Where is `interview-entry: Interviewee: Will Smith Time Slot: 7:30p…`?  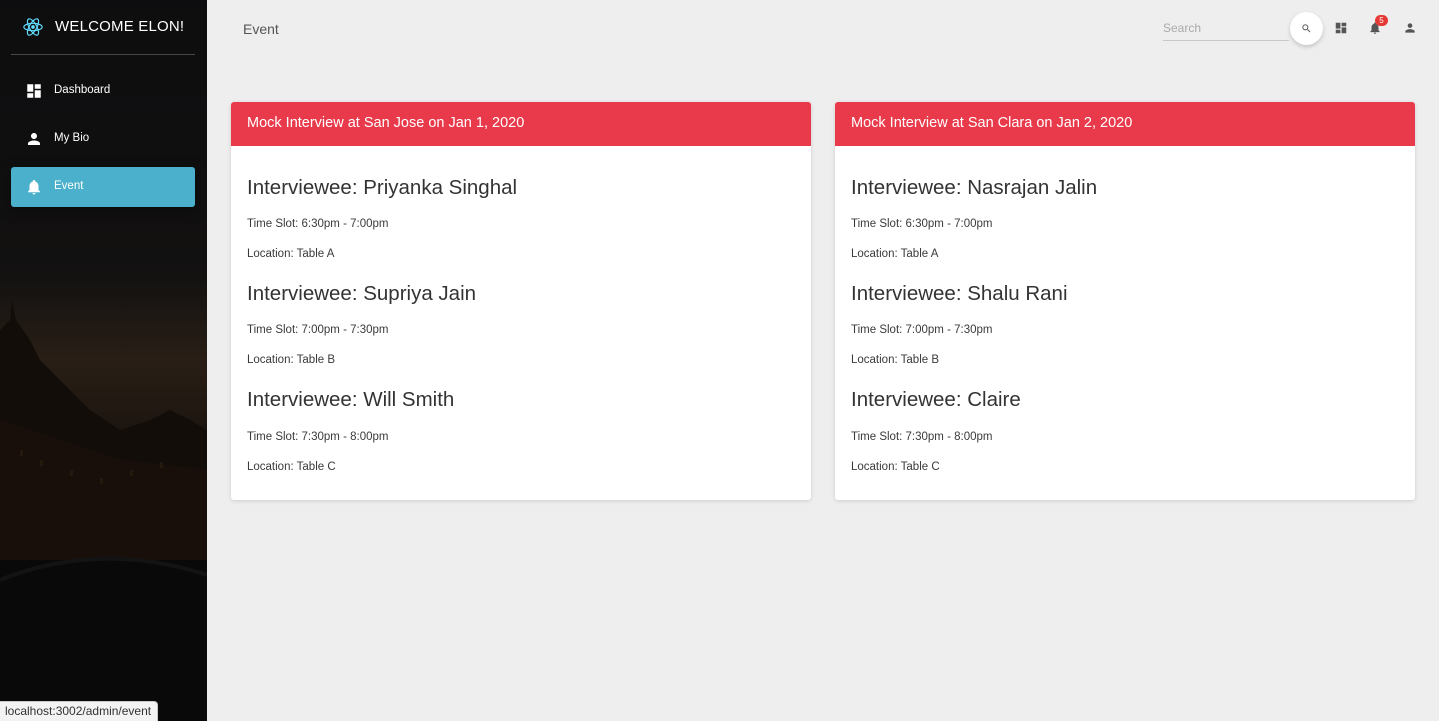 interview-entry: Interviewee: Will Smith Time Slot: 7:30p… is located at coordinates (521, 415).